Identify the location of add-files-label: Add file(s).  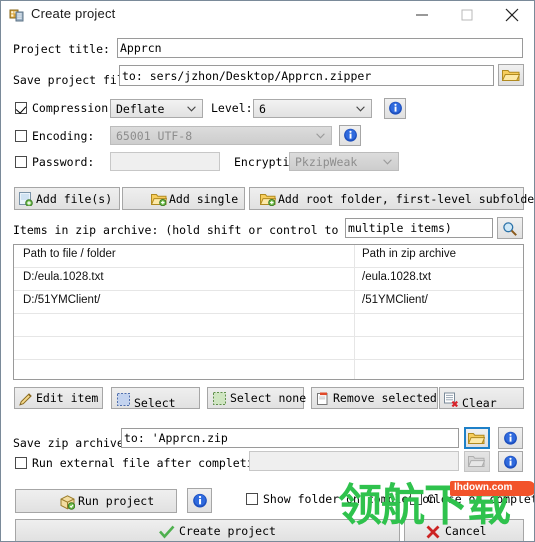
(74, 198).